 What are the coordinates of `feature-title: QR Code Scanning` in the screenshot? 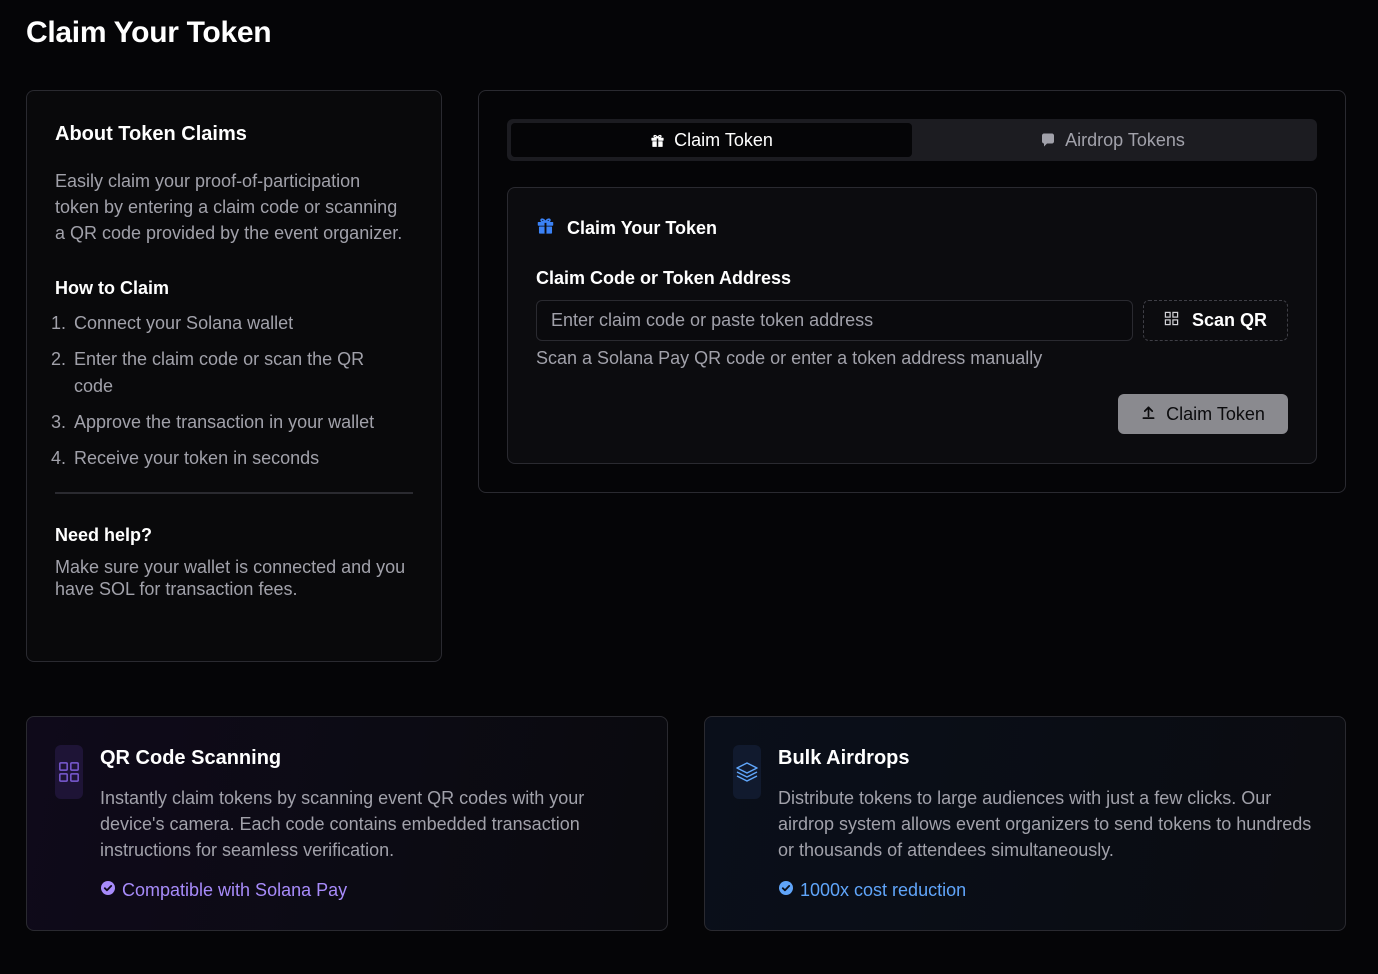 It's located at (191, 758).